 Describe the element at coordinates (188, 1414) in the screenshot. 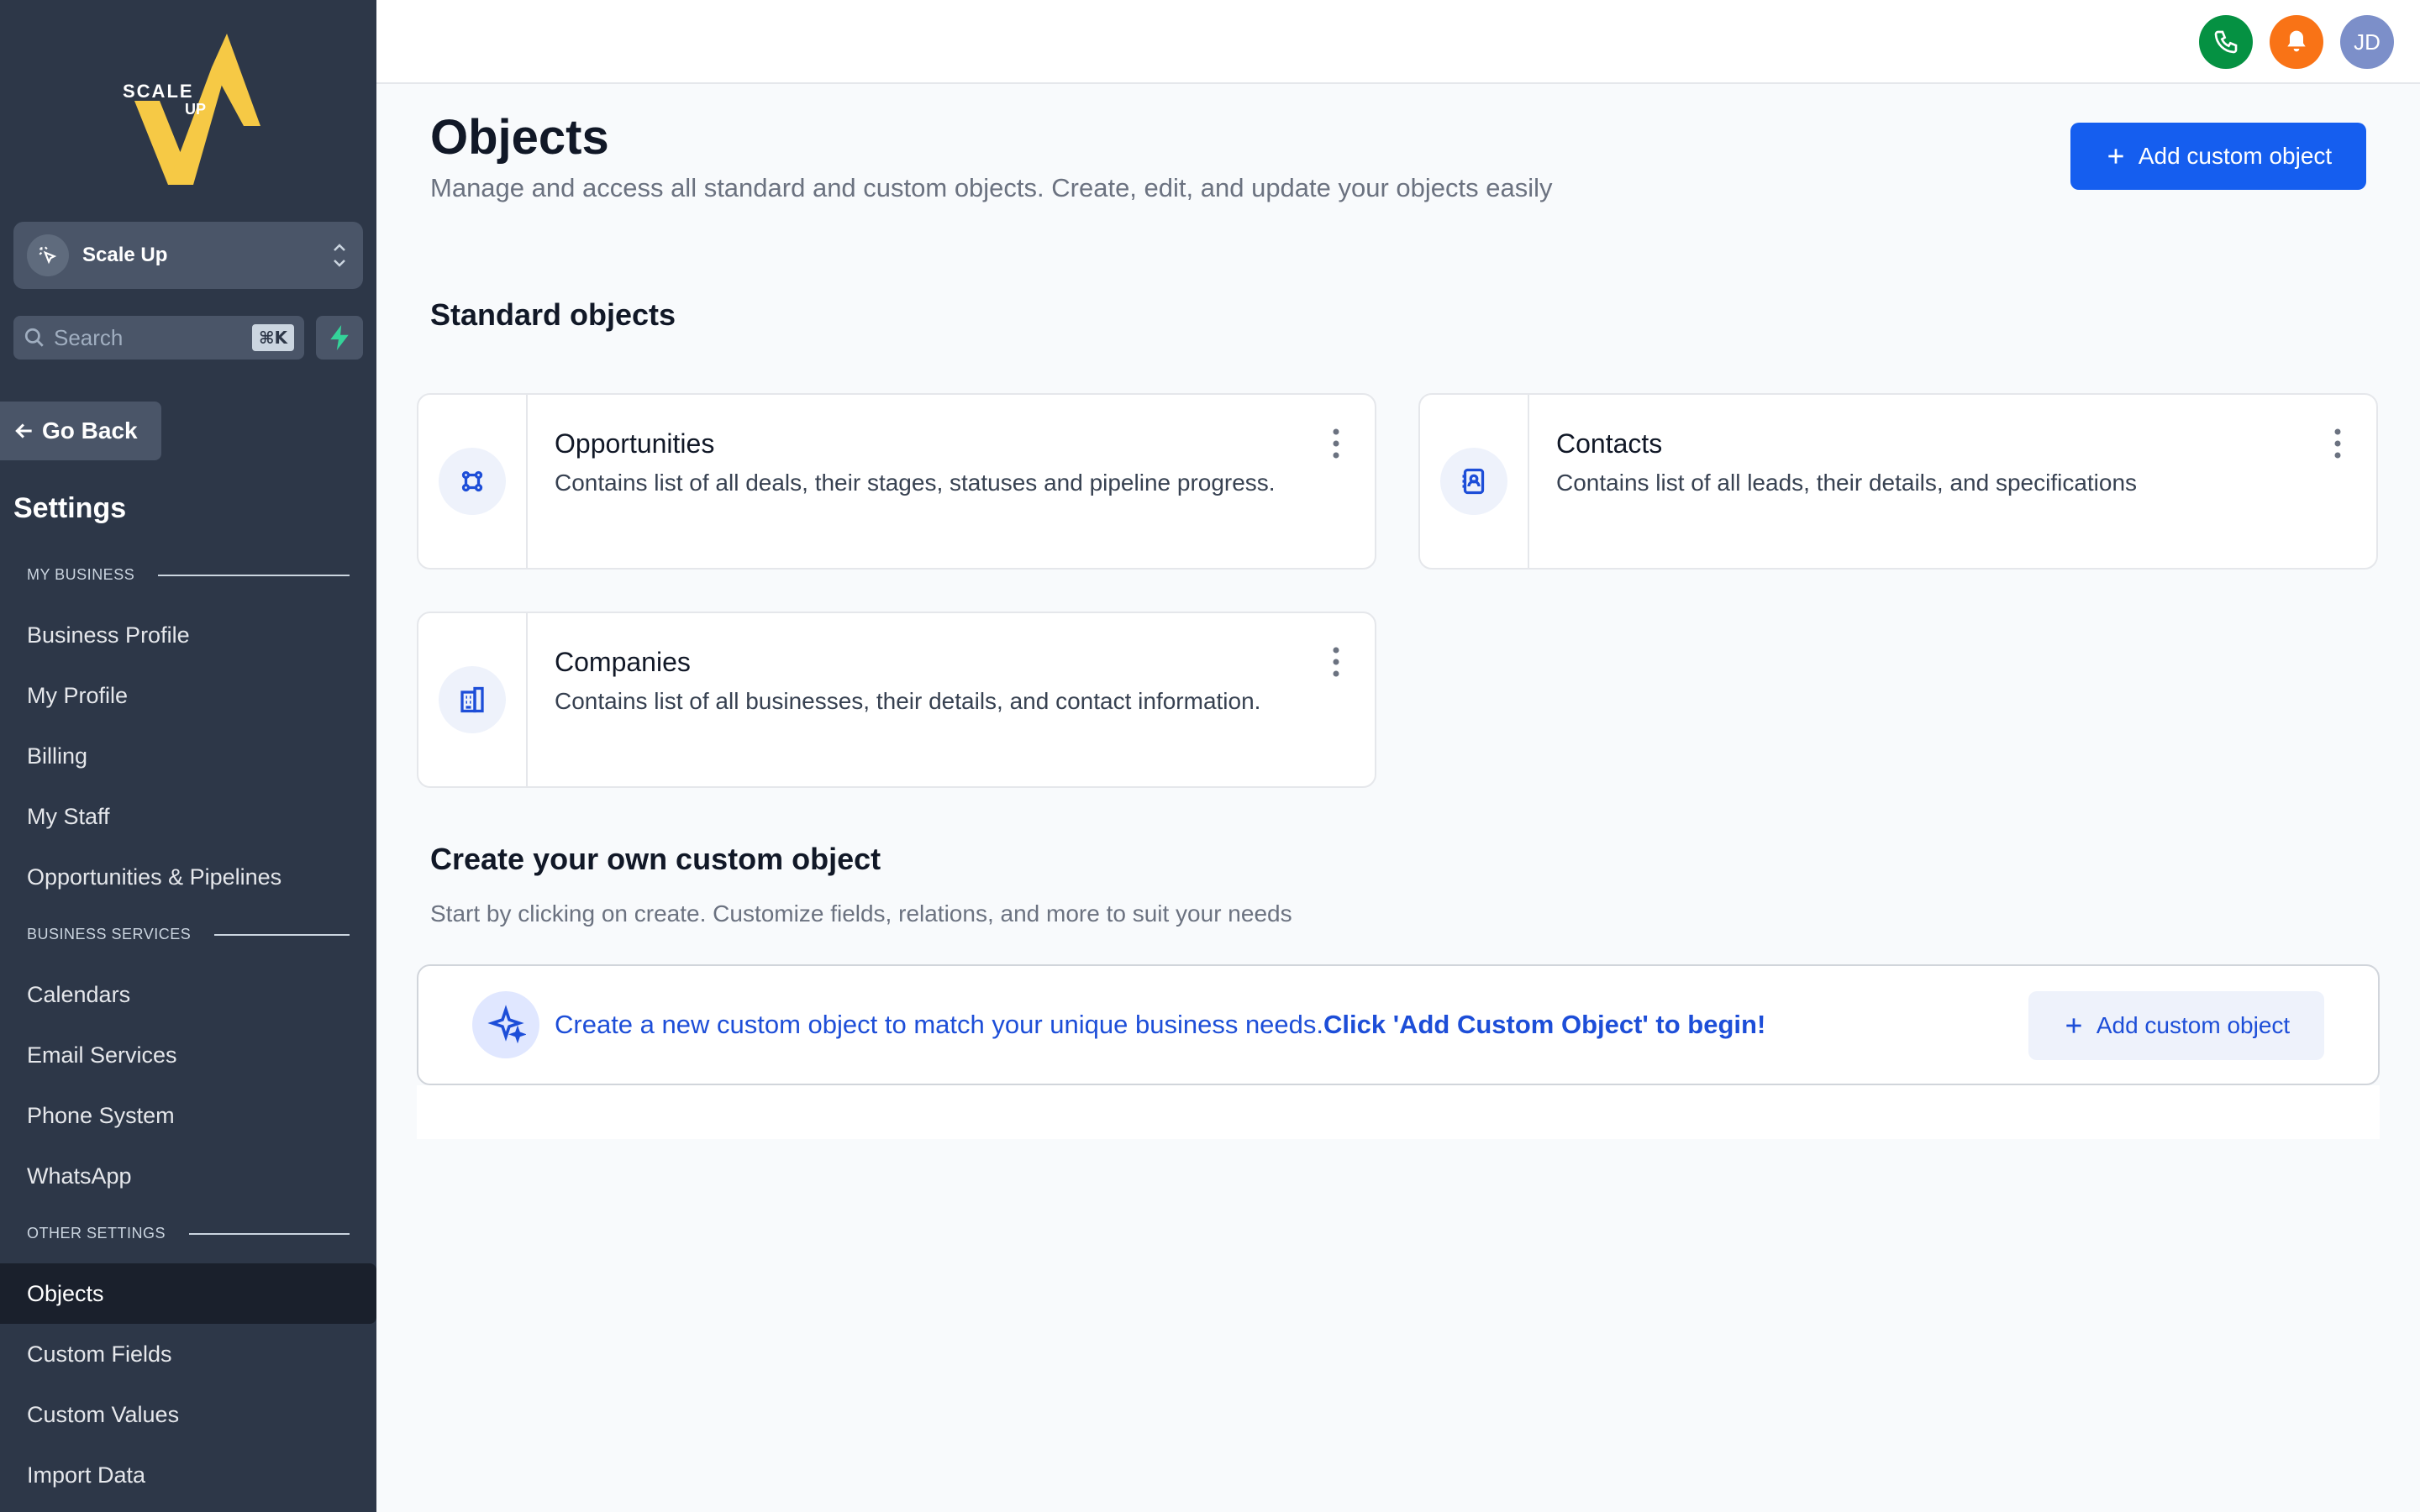

I see `sidebar-item-custom-values: Custom Values` at that location.